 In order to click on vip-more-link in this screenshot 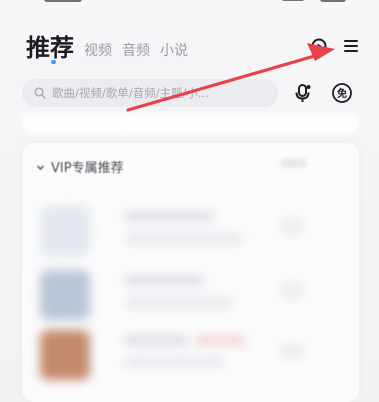, I will do `click(294, 163)`.